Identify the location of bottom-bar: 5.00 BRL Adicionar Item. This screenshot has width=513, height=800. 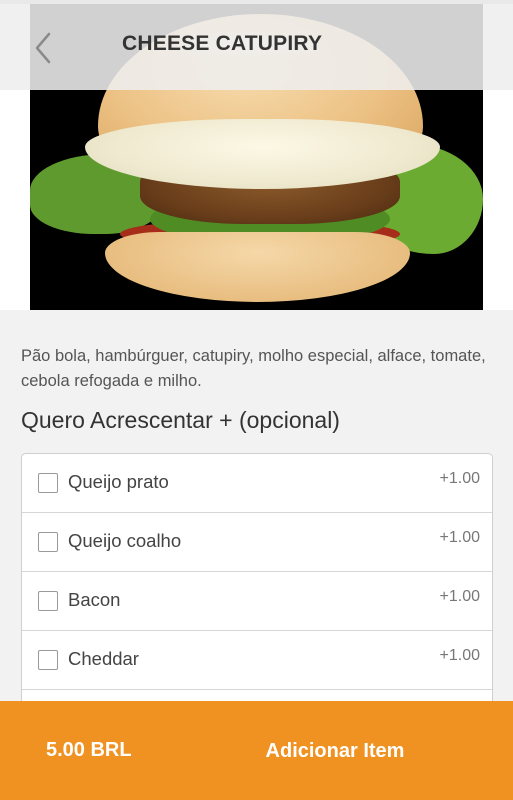
(256, 750).